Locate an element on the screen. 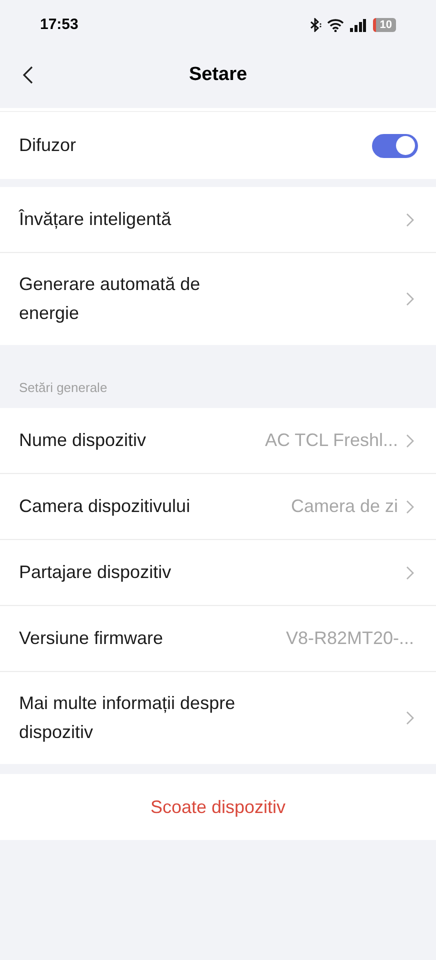  setting-label: Învățare inteligentă is located at coordinates (95, 219).